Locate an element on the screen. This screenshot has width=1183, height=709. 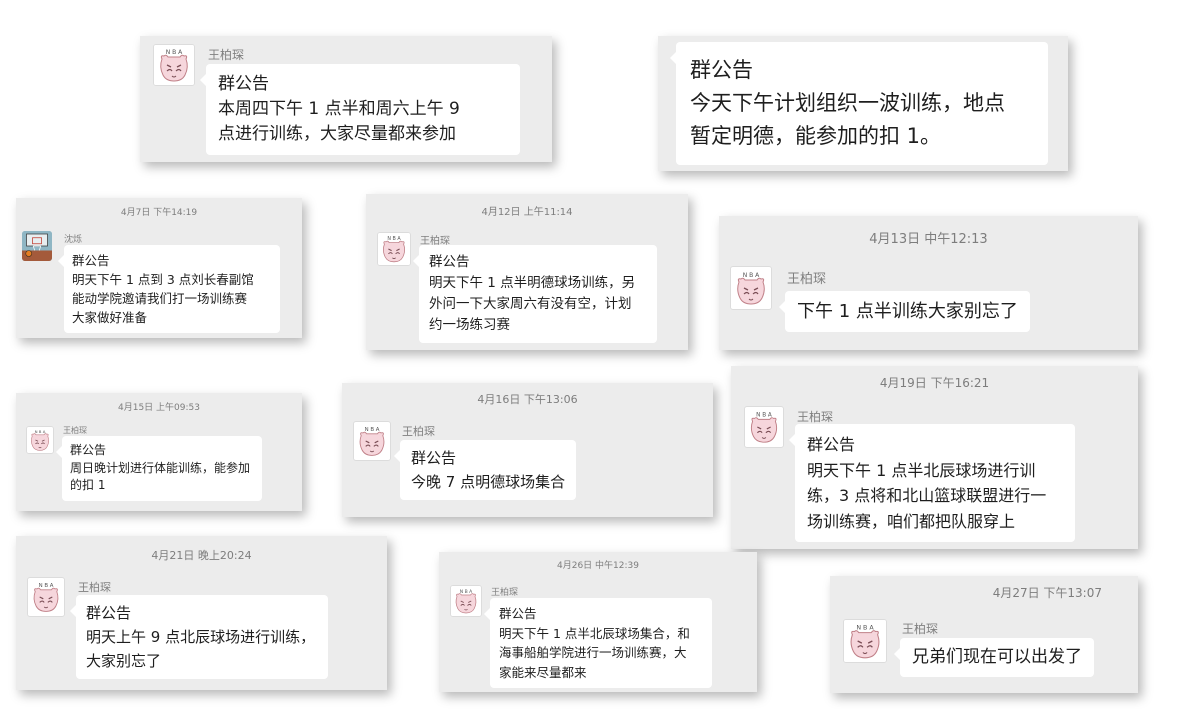
message-bubble: 群公告 本周四下午 1 点半和周六上午 9 点进行训练，大家尽量都来参加 is located at coordinates (360, 109).